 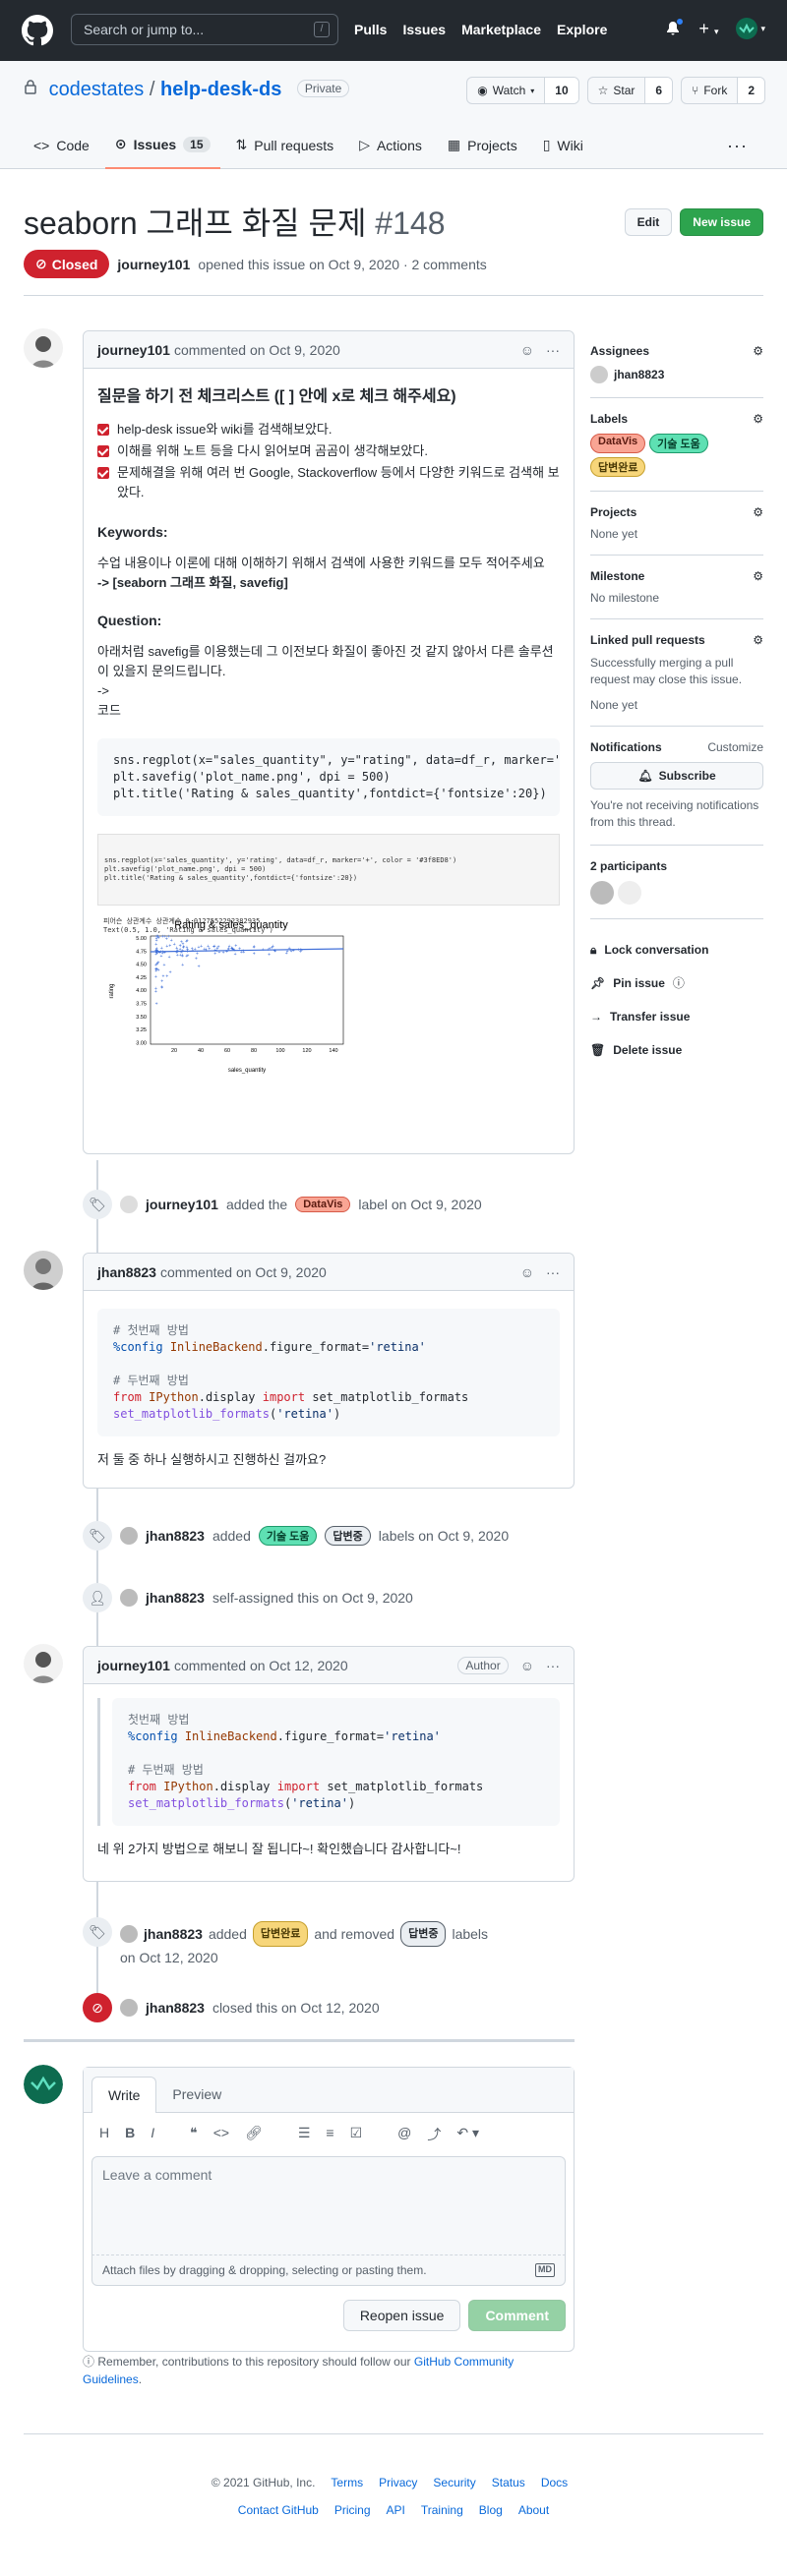 What do you see at coordinates (676, 576) in the screenshot?
I see `milestone-heading: Milestone ⚙` at bounding box center [676, 576].